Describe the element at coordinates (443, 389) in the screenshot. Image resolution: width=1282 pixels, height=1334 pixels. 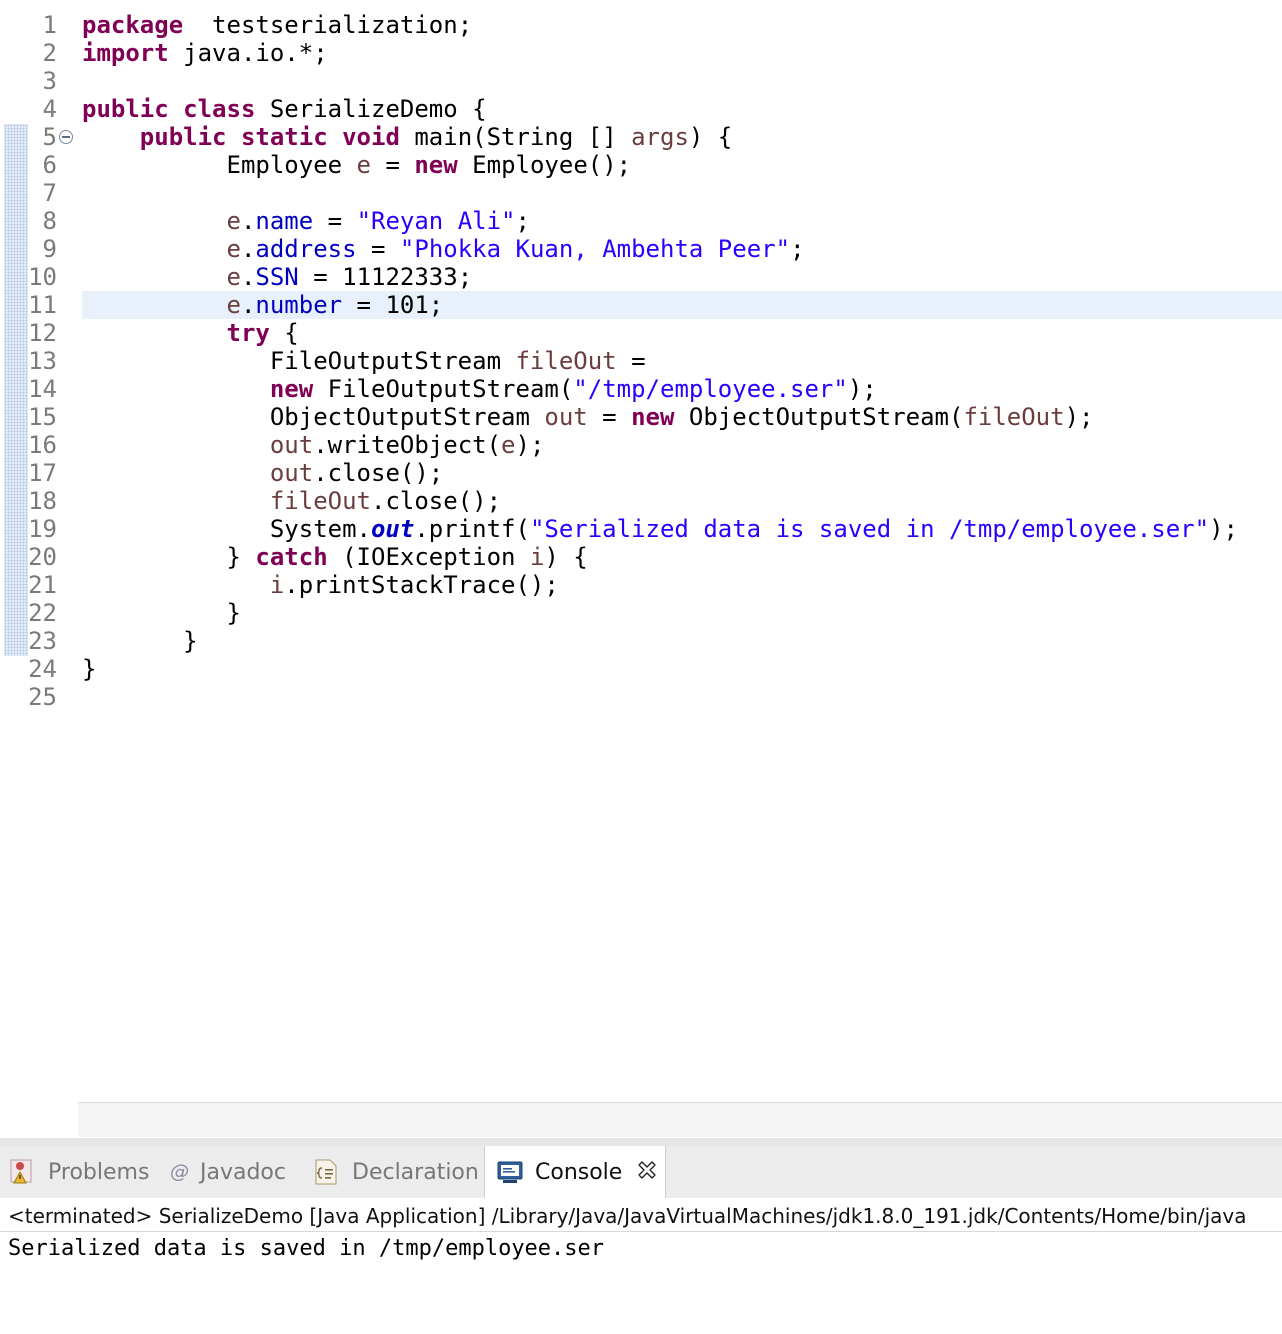
I see `code-token: FileOutputStream(` at that location.